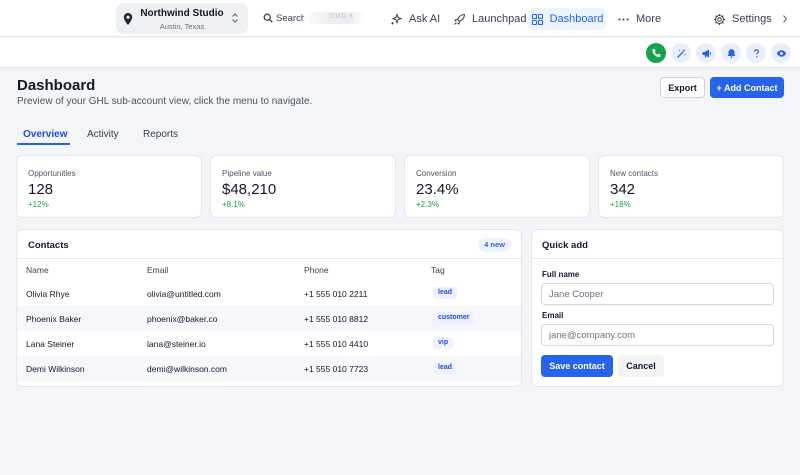  I want to click on stat-change: +2.3%, so click(427, 204).